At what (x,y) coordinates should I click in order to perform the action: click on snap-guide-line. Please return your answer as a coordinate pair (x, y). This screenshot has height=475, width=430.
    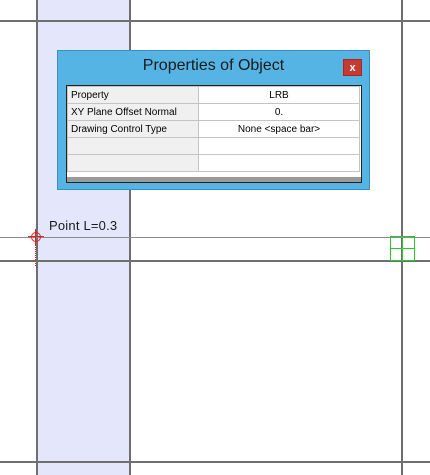
    Looking at the image, I should click on (35, 255).